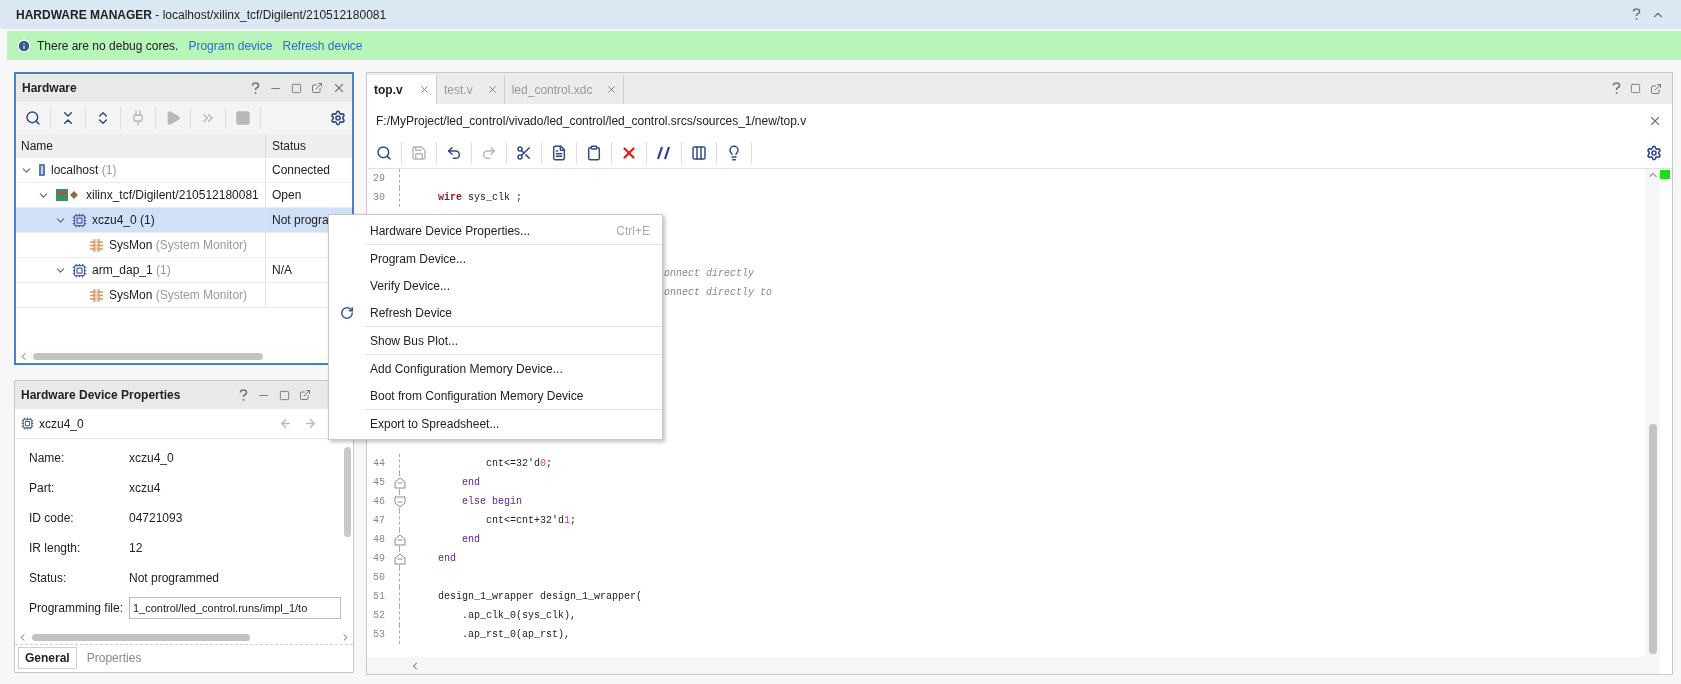 The width and height of the screenshot is (1681, 684). Describe the element at coordinates (540, 596) in the screenshot. I see `code-line: design_1_wrapper design_1_wrapper(` at that location.